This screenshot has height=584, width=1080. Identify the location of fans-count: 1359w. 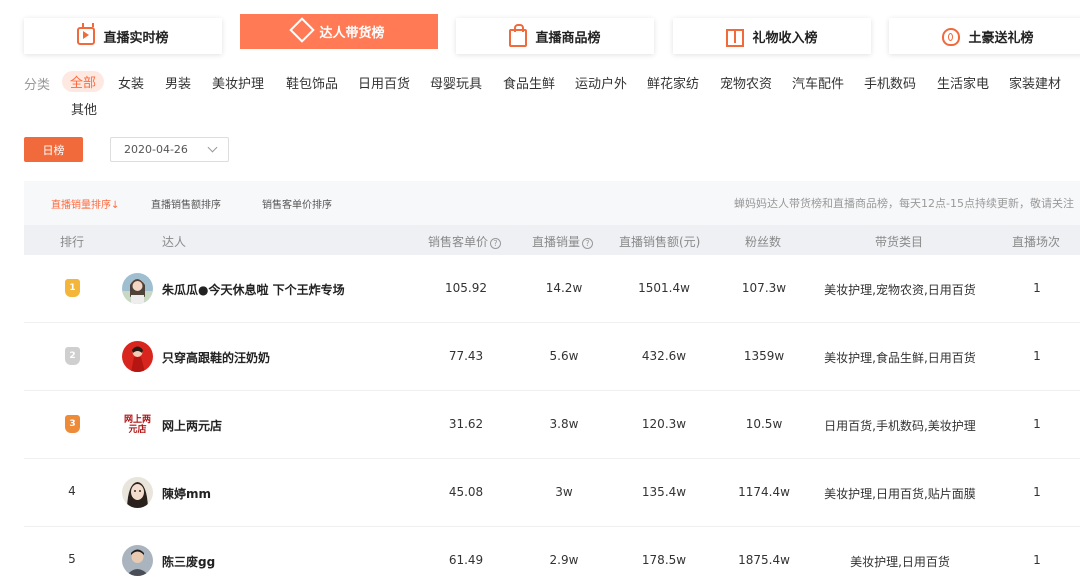
(764, 356).